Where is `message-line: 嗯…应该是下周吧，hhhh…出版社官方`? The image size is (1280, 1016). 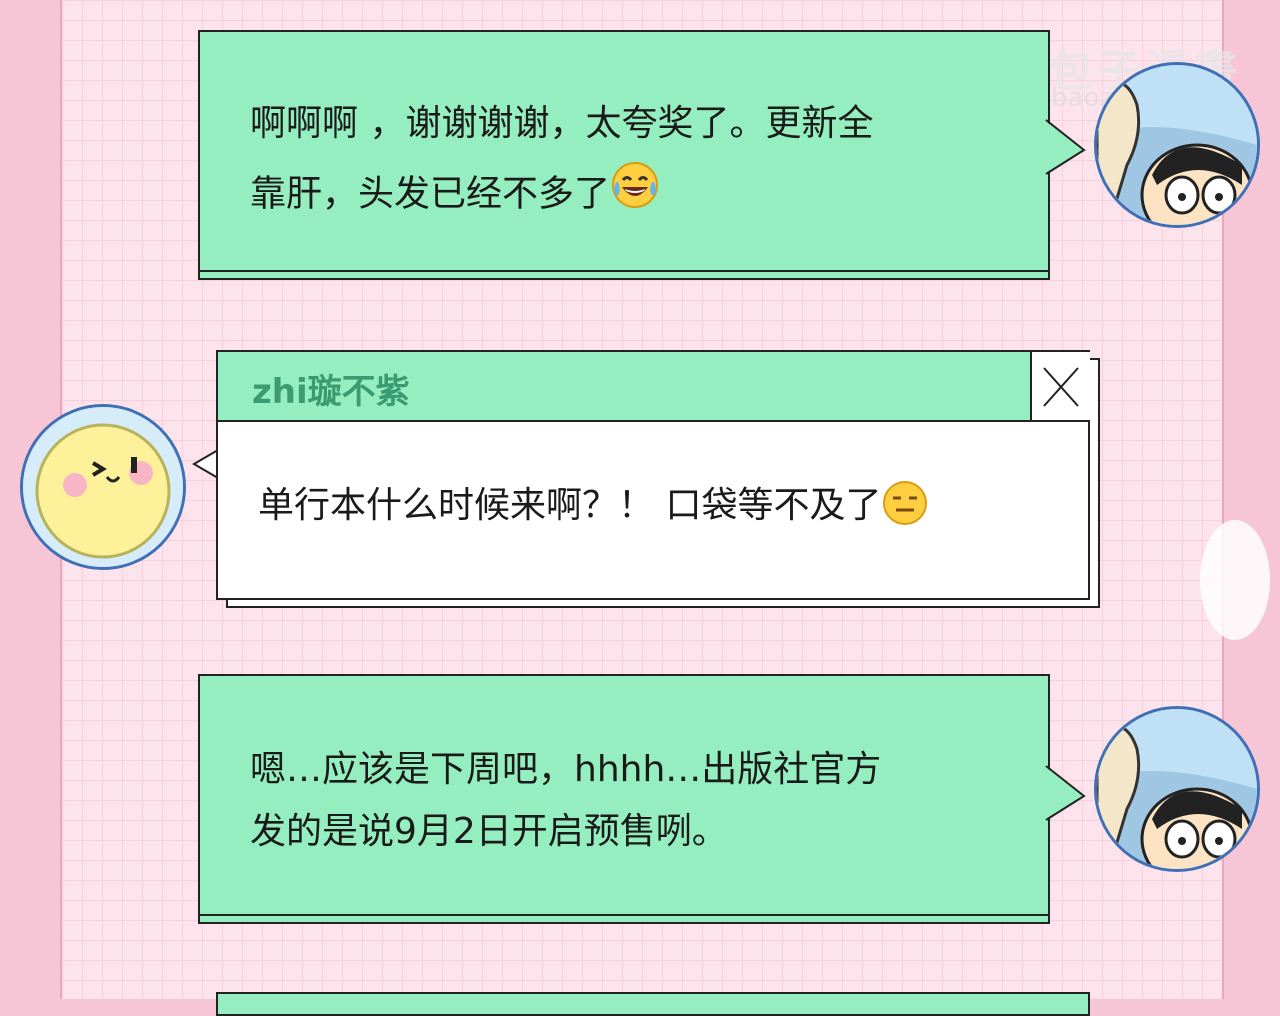
message-line: 嗯…应该是下周吧，hhhh…出版社官方 is located at coordinates (566, 769).